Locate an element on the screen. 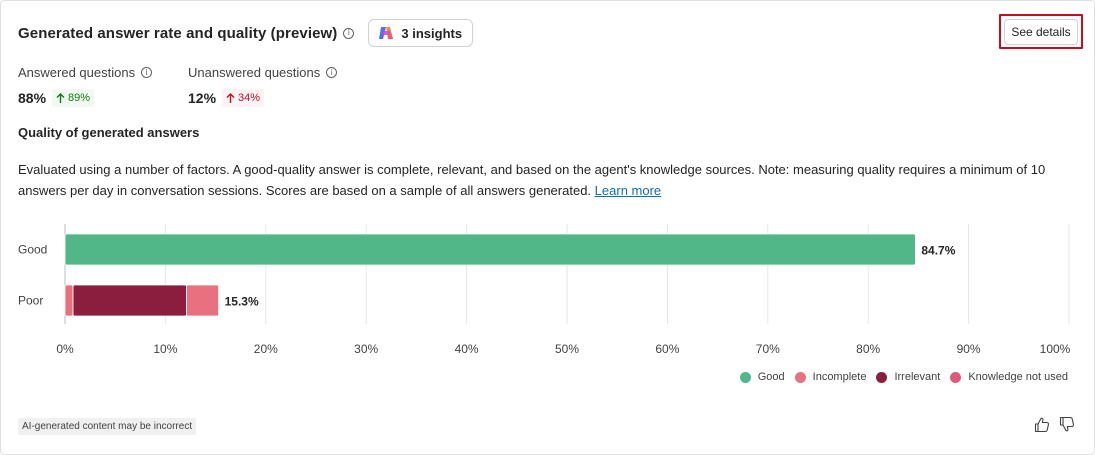 The width and height of the screenshot is (1095, 455). metric-value: 12% is located at coordinates (202, 98).